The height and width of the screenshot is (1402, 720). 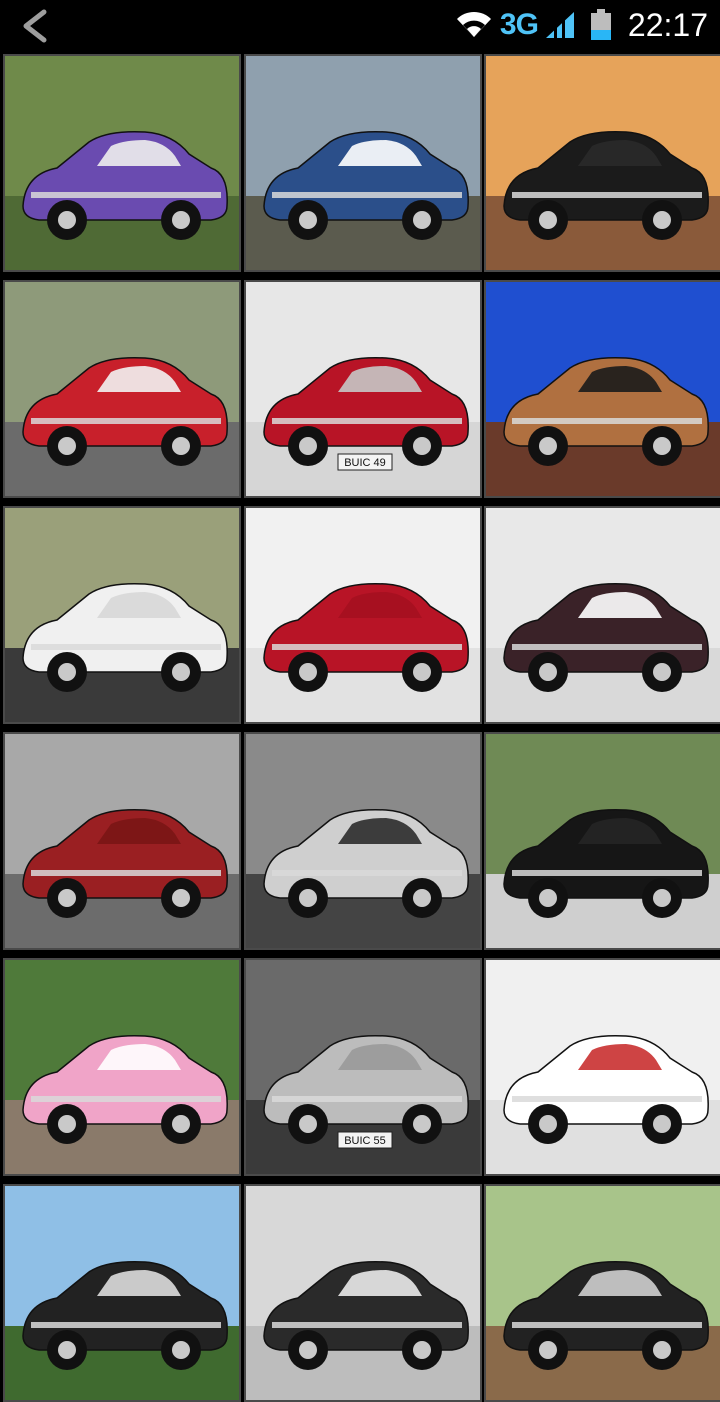 I want to click on back-arrow-icon, so click(x=35, y=26).